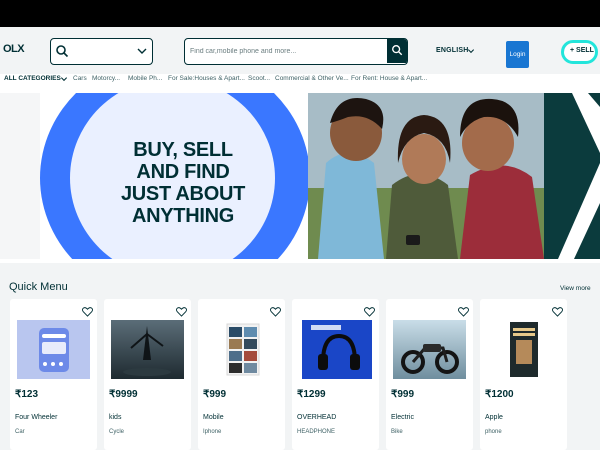  I want to click on product-name: Four Wheeler, so click(36, 417).